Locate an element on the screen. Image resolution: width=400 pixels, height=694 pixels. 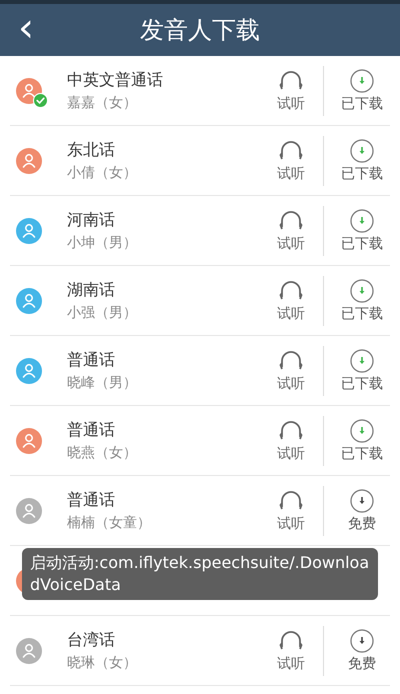
voice-name: 小倩（女） is located at coordinates (102, 173).